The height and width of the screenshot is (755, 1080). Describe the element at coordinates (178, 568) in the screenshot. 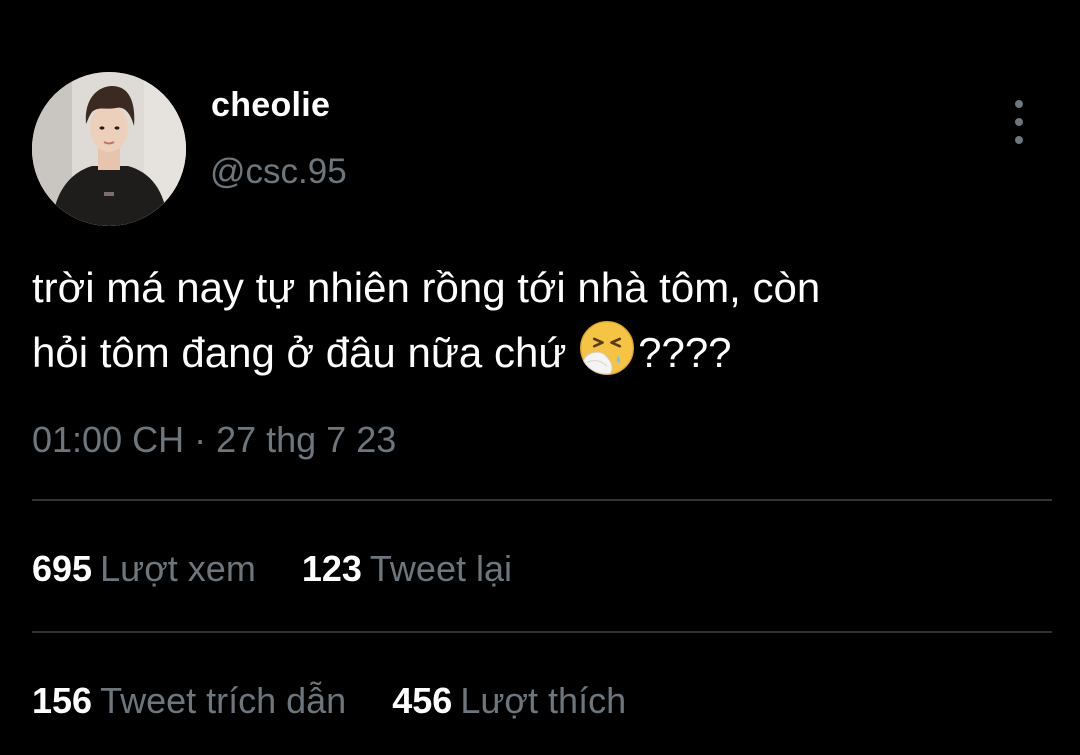

I see `views-label: Lượt xem` at that location.